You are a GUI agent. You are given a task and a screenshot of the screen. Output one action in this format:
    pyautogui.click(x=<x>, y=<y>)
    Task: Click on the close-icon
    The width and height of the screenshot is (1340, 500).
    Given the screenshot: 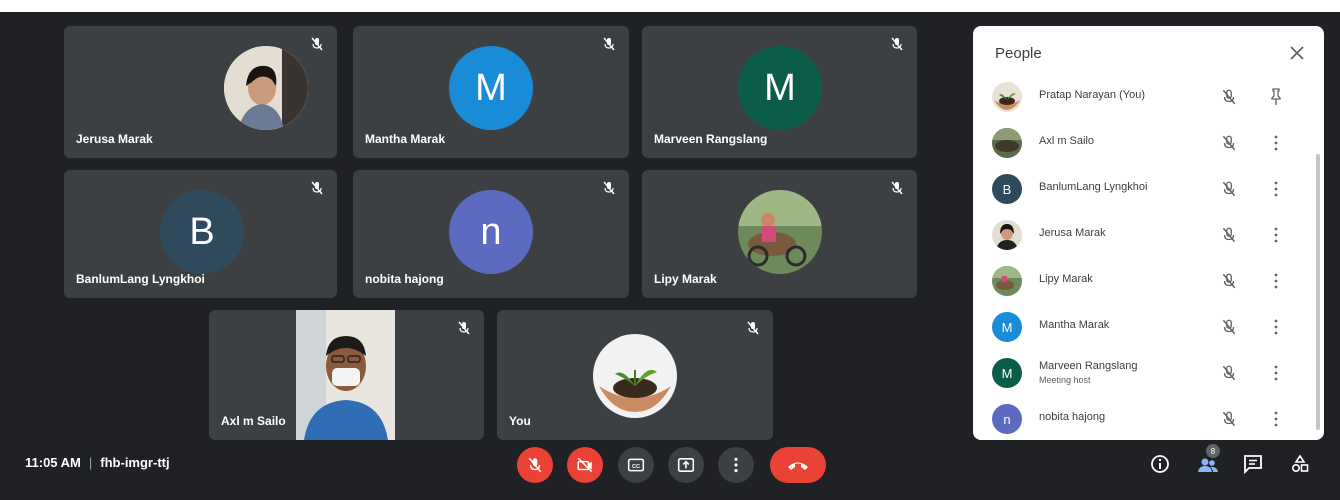 What is the action you would take?
    pyautogui.click(x=1297, y=53)
    